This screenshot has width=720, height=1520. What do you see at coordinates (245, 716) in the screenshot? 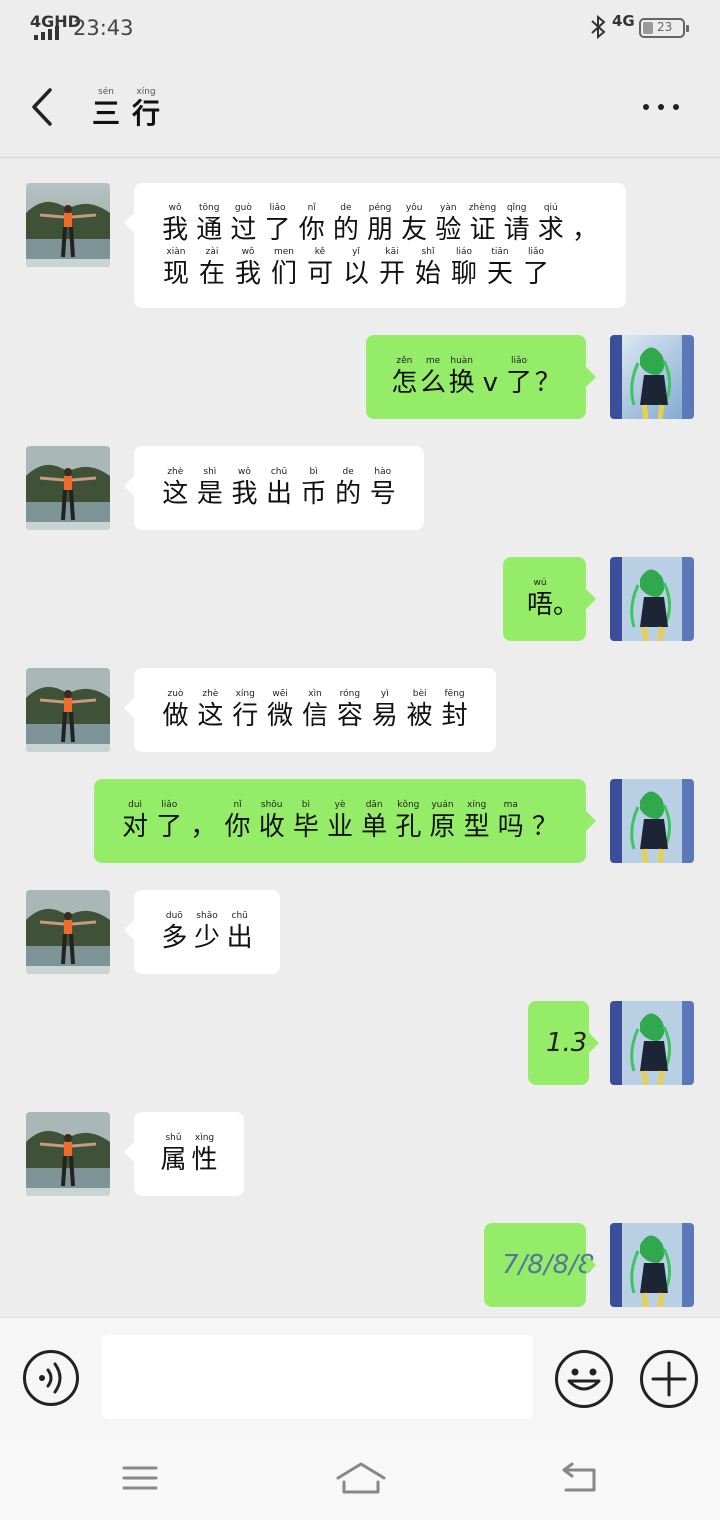
I see `hanzi: 行` at bounding box center [245, 716].